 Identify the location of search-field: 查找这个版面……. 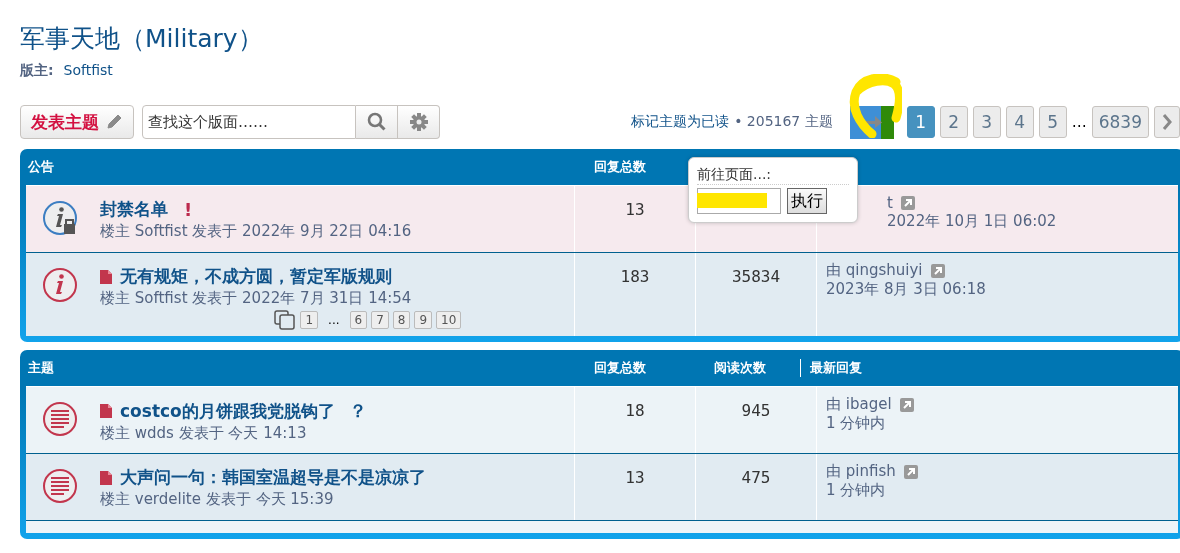
(249, 122).